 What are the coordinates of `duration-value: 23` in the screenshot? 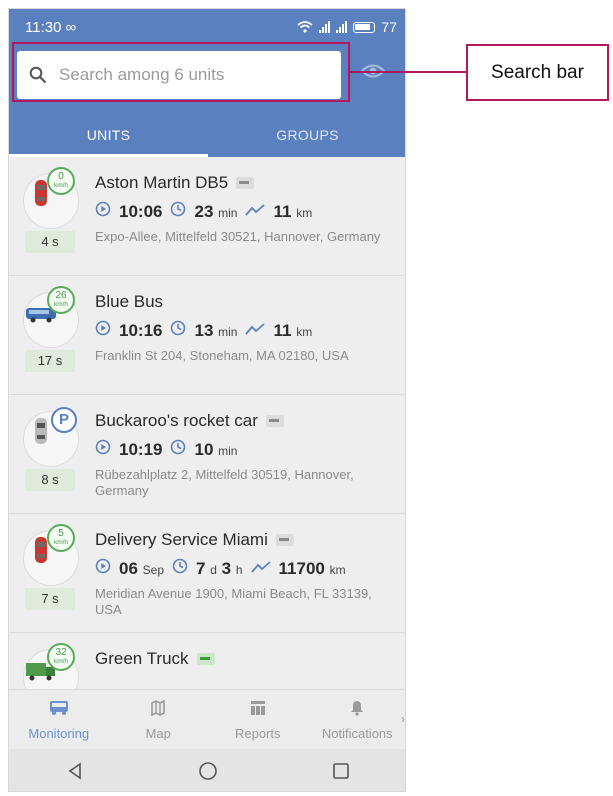 It's located at (204, 211).